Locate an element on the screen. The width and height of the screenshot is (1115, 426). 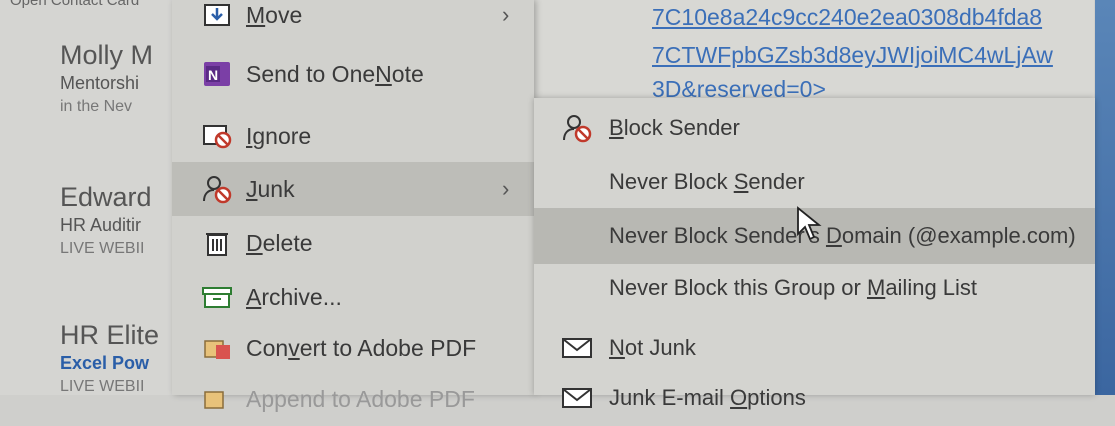
link-text: 3D&reserved=0> is located at coordinates (739, 88).